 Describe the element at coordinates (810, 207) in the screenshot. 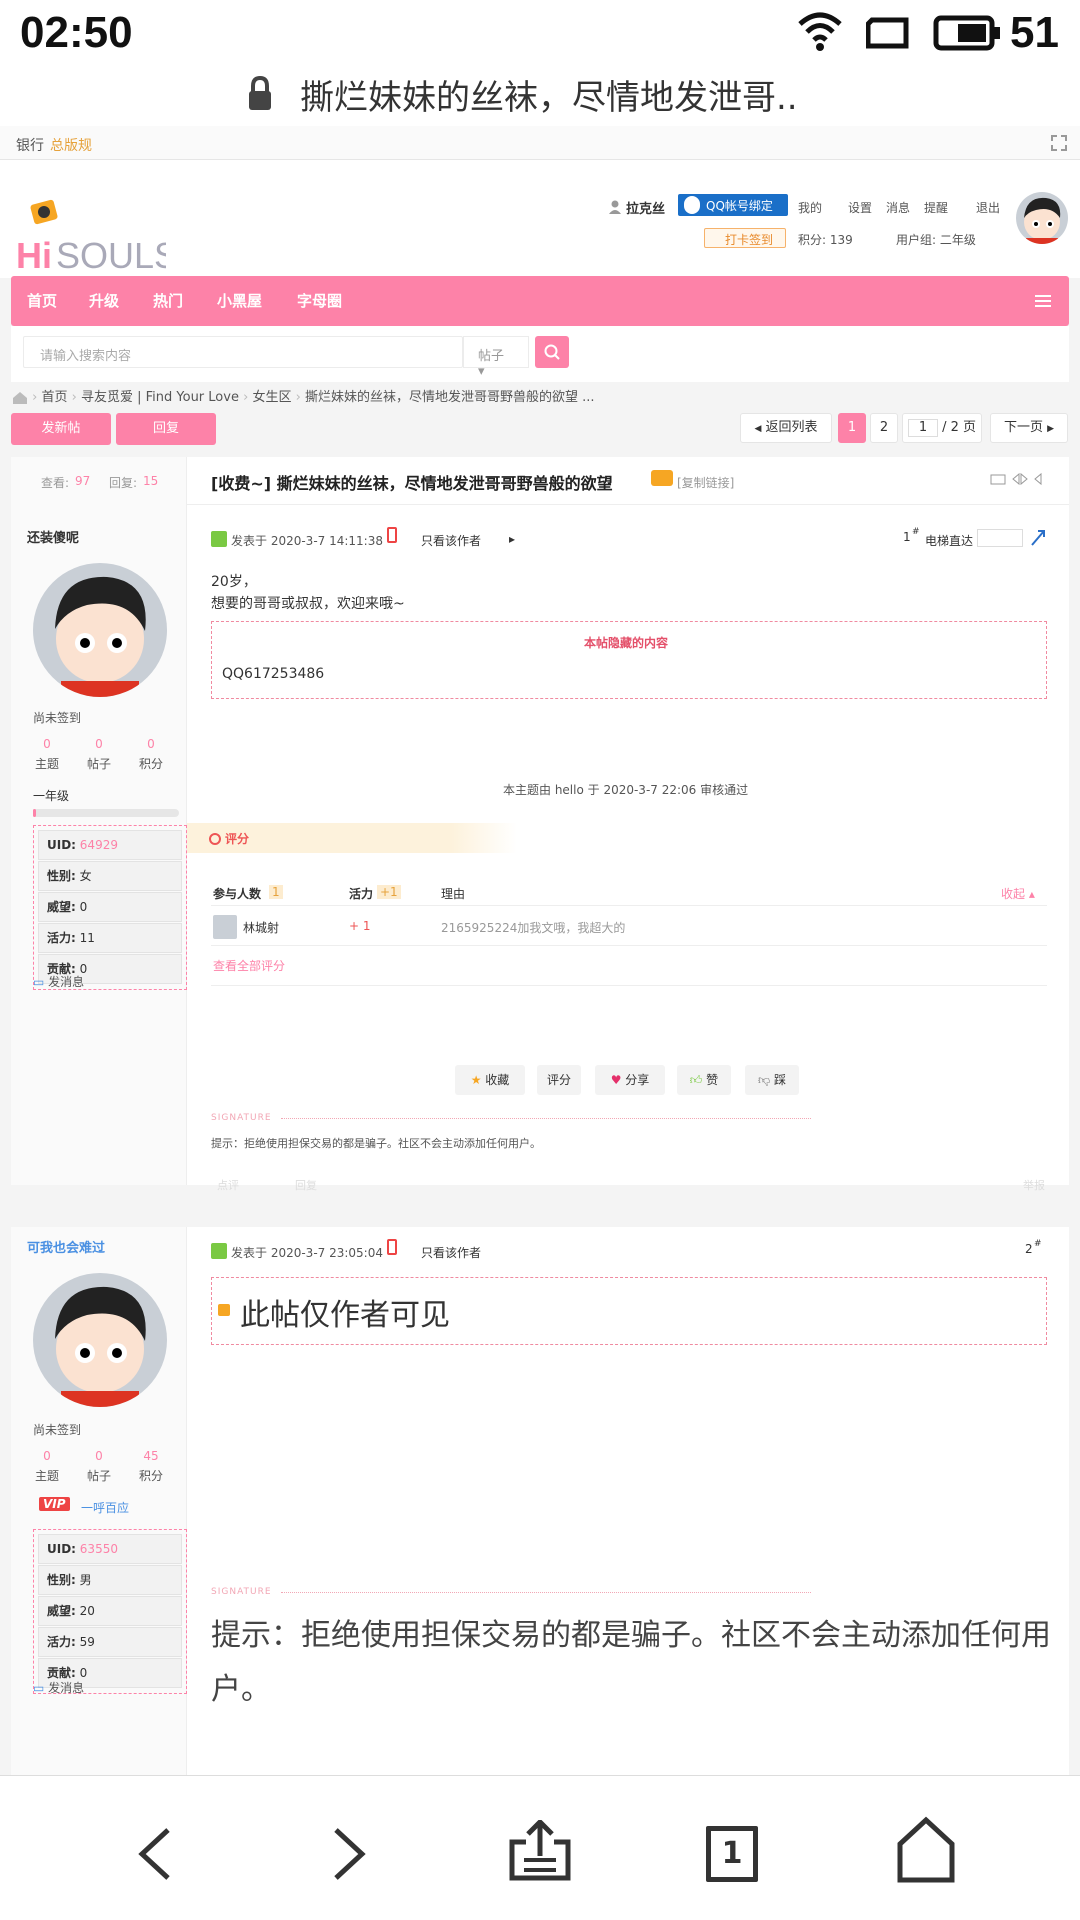

I see `mine-menu: 我的` at that location.